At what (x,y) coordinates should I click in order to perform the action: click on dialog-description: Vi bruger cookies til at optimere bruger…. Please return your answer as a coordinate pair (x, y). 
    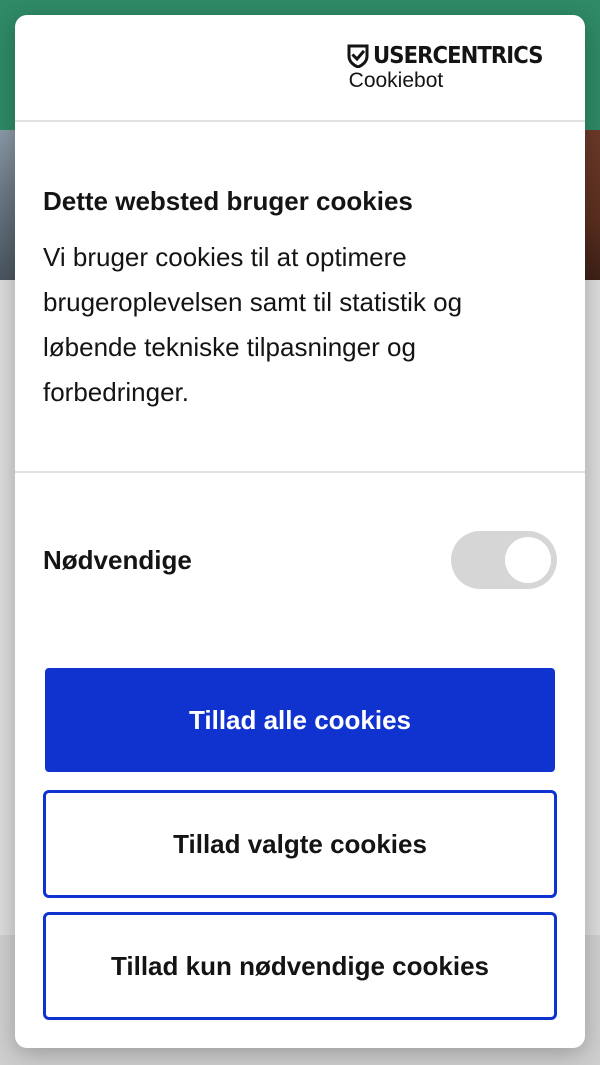
    Looking at the image, I should click on (253, 324).